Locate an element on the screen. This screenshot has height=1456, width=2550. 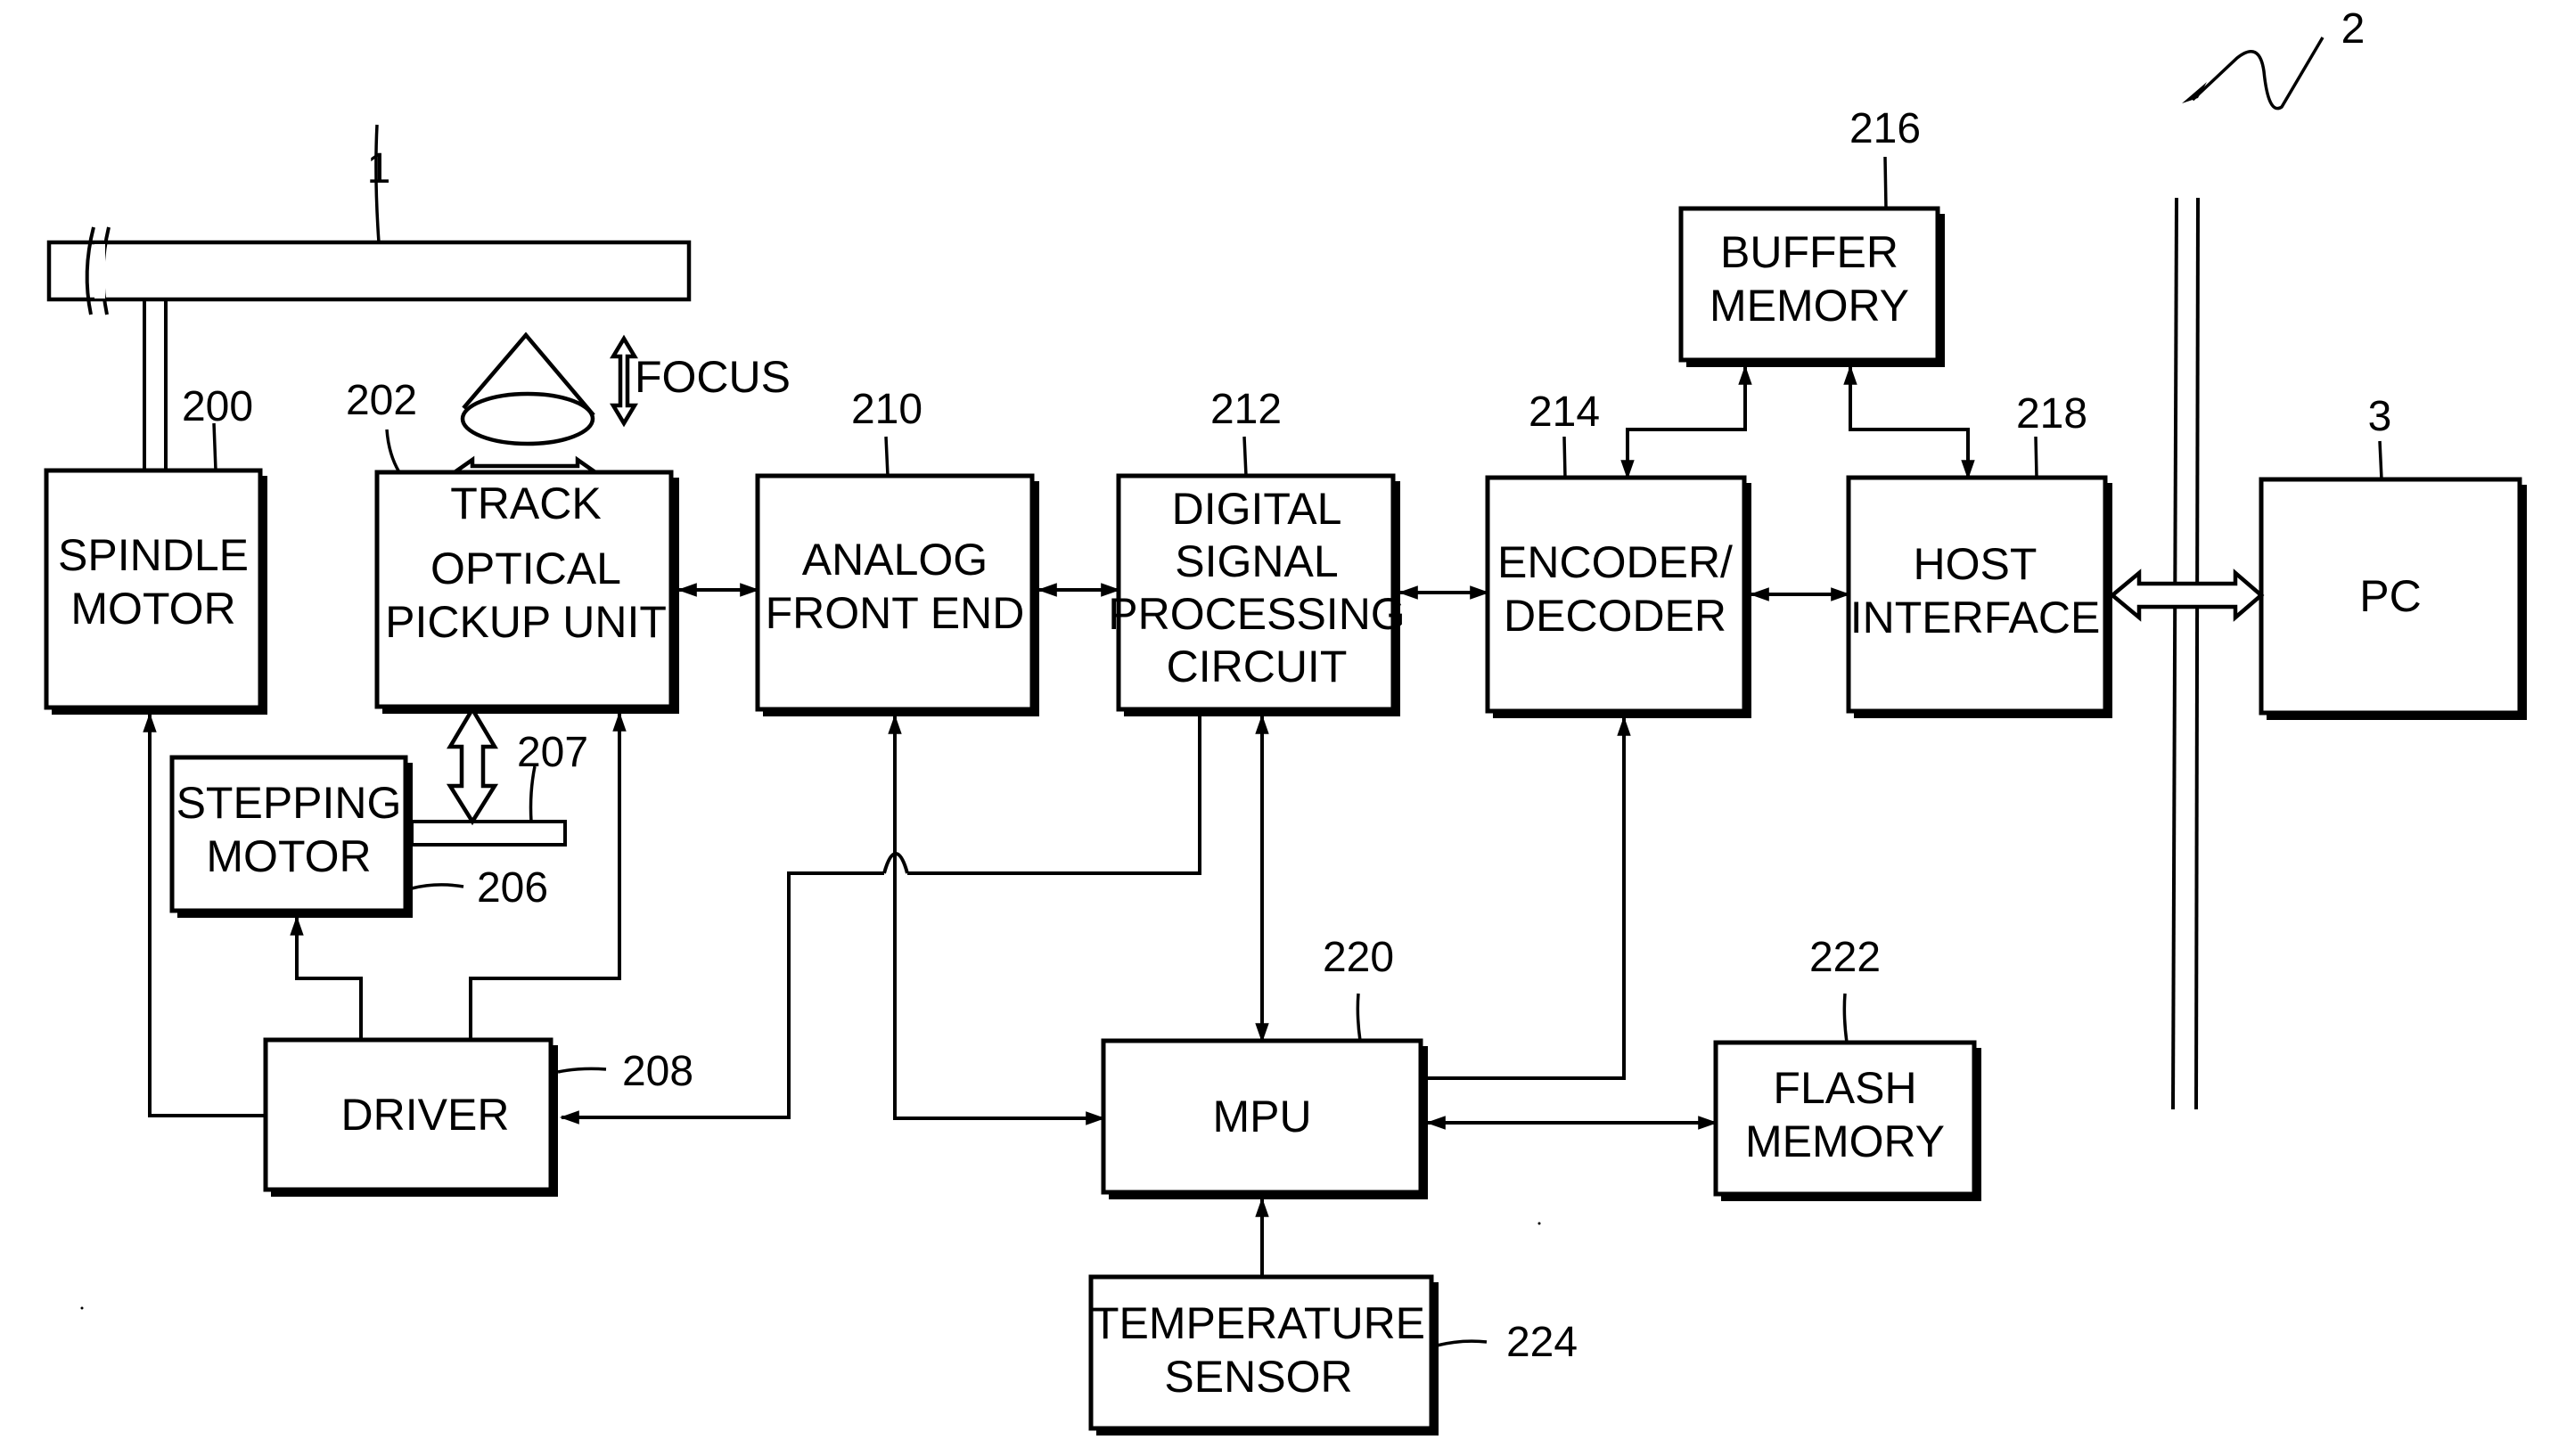
flash-line-1: FLASH is located at coordinates (1845, 1088).